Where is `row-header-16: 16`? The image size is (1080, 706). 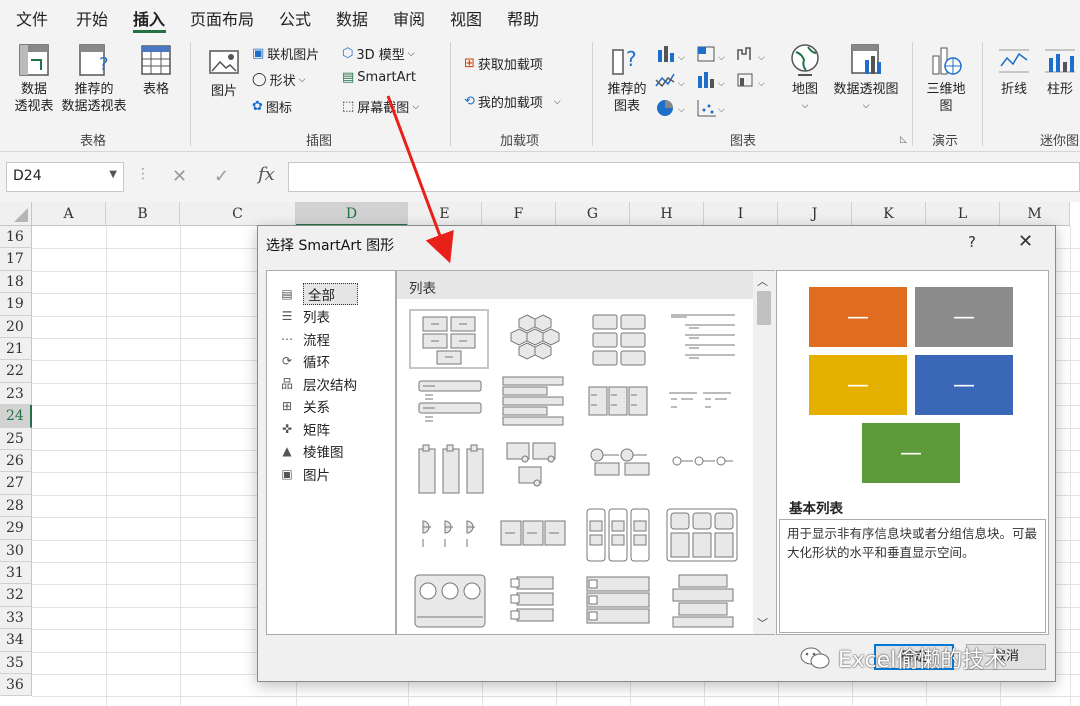
row-header-16: 16 is located at coordinates (16, 237).